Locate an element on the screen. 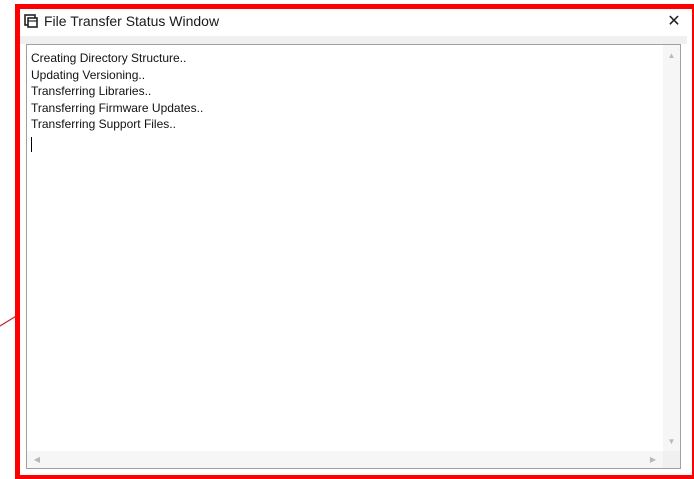 This screenshot has width=694, height=479. scroll-up-arrow-icon: ▲ is located at coordinates (671, 55).